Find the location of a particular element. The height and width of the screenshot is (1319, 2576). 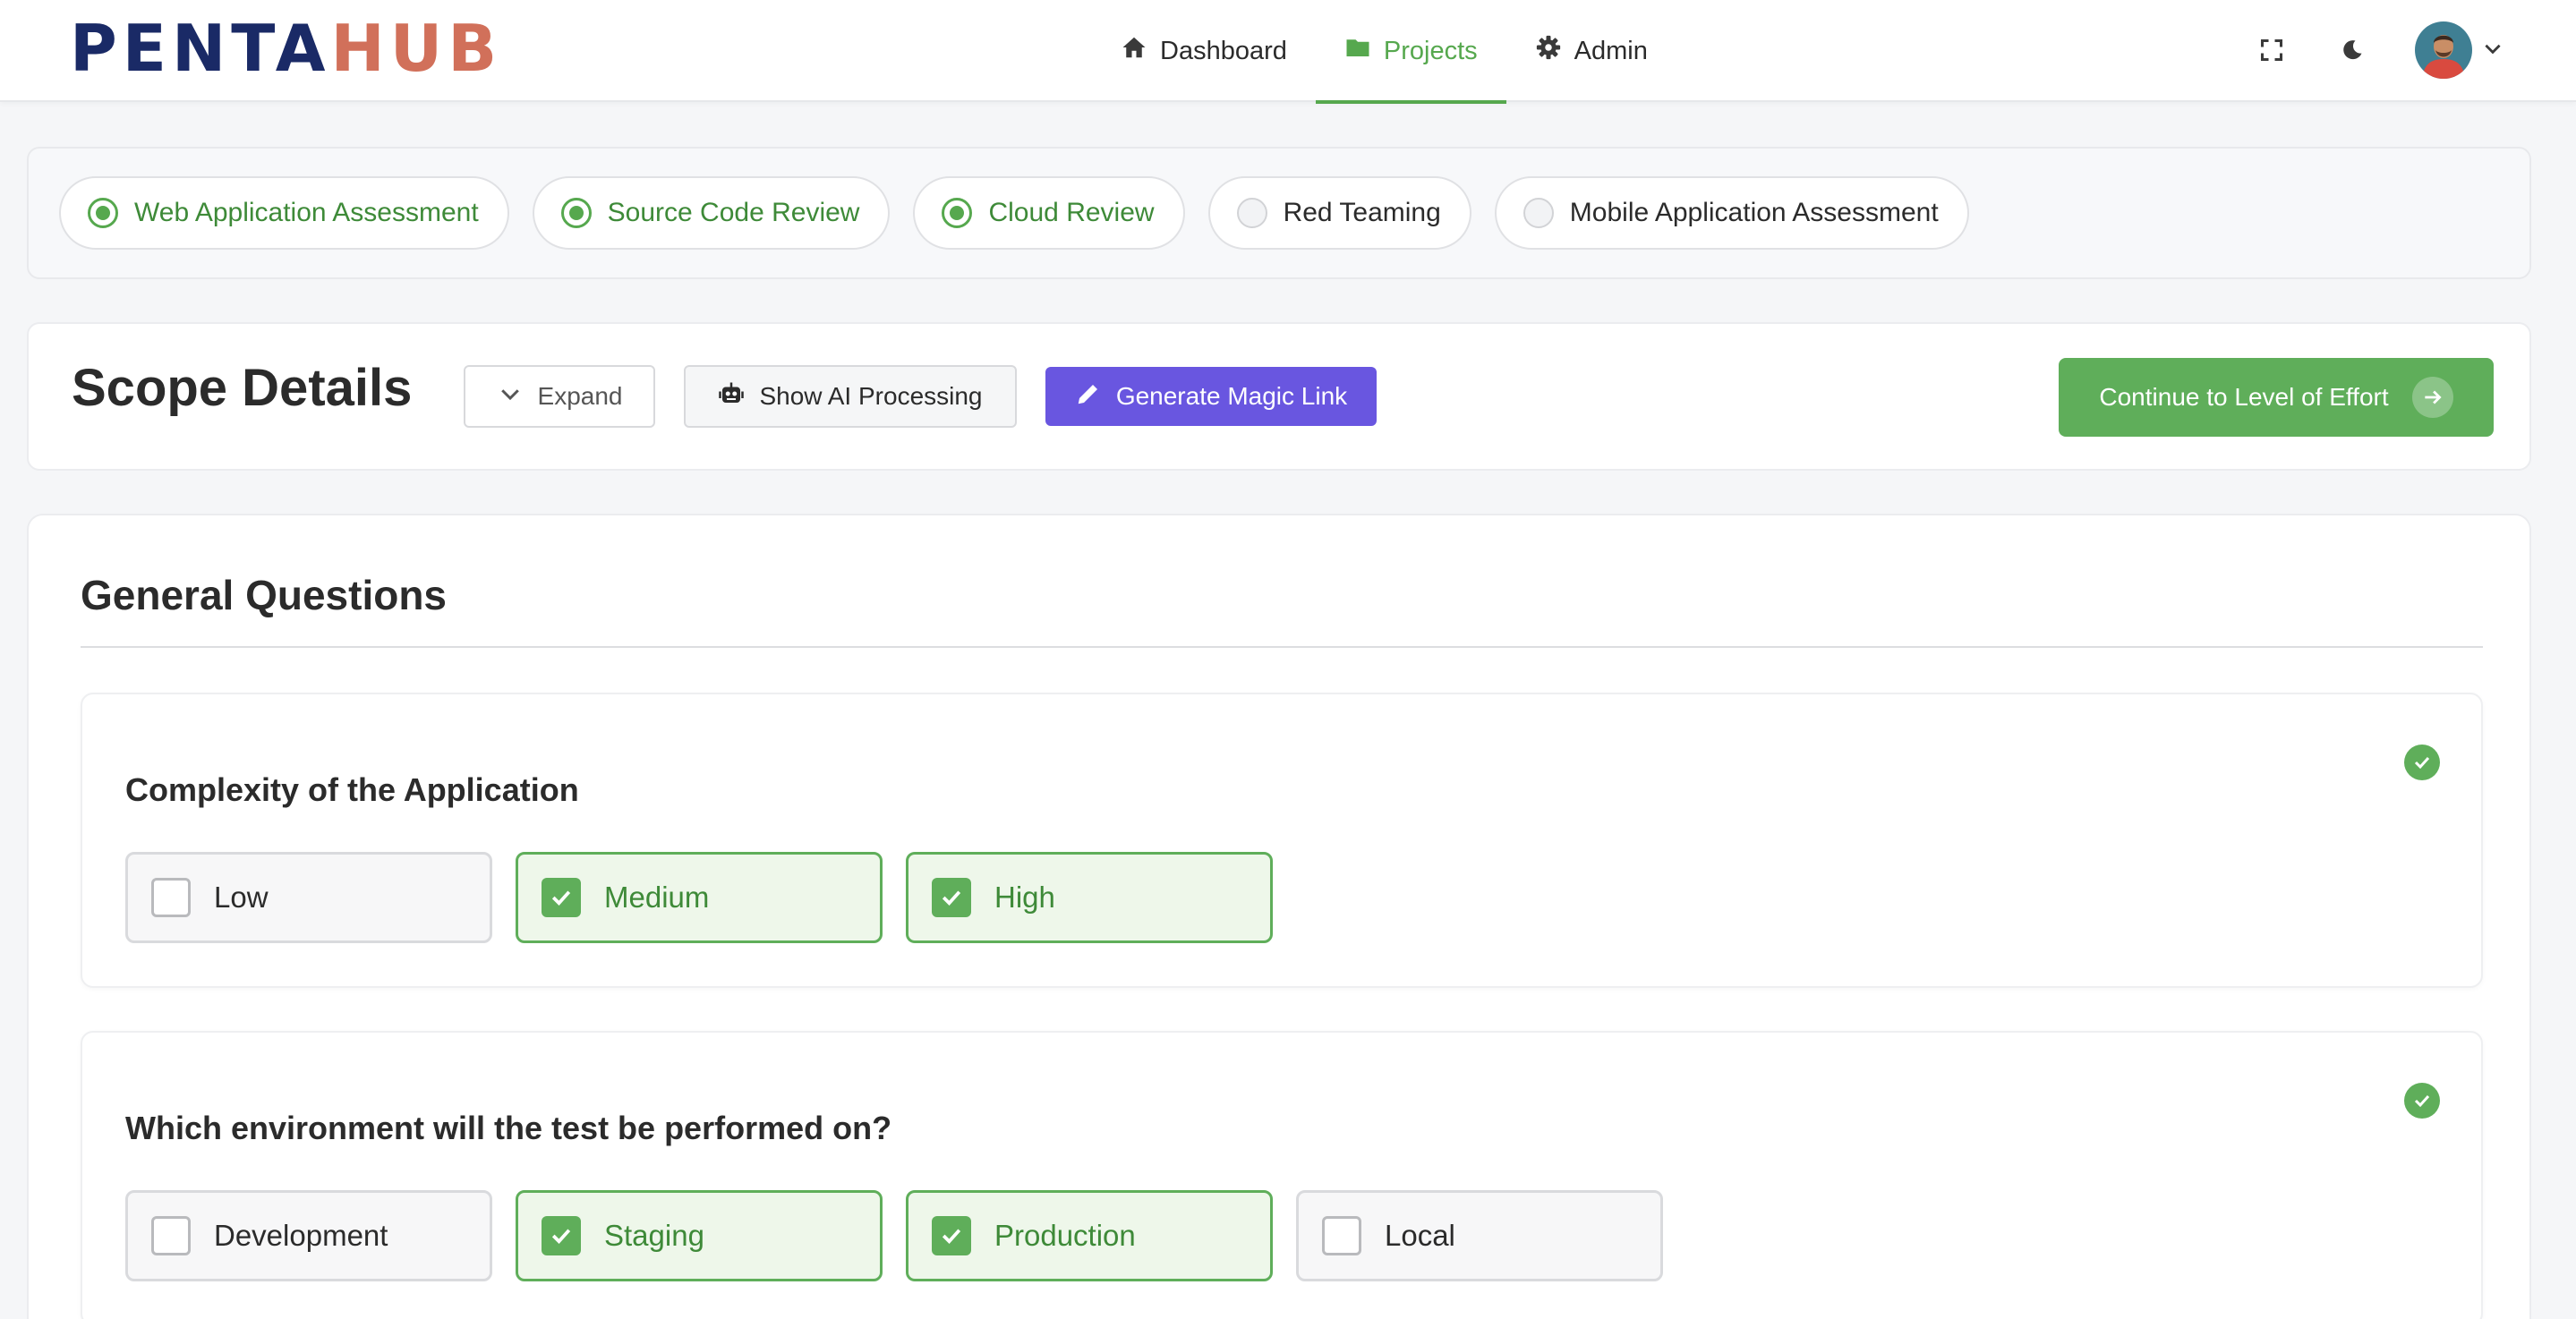

magic-link-label: Generate Magic Link is located at coordinates (1231, 396).